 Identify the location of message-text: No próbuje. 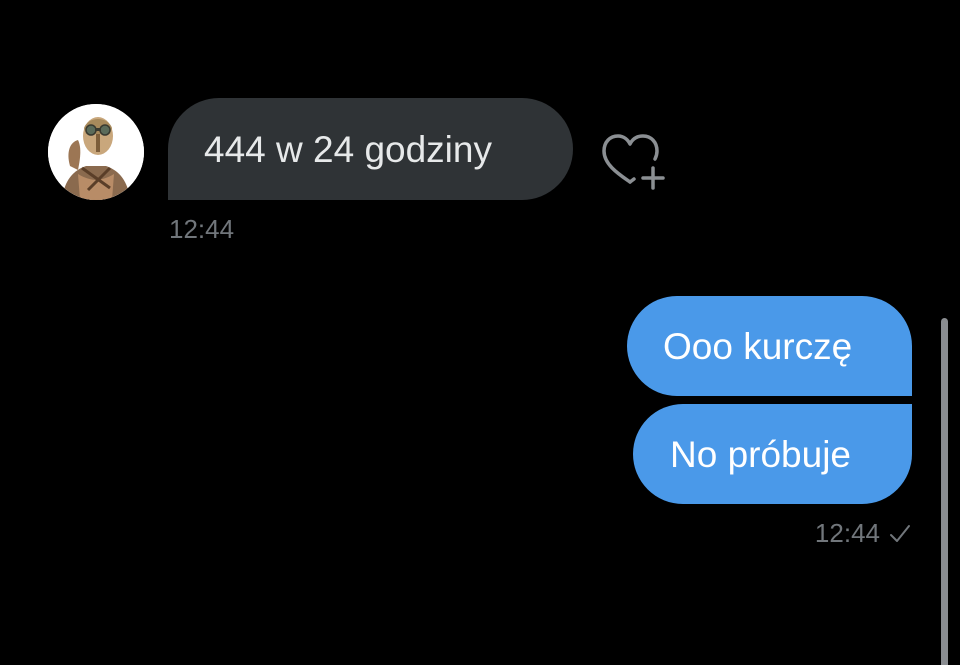
(761, 454).